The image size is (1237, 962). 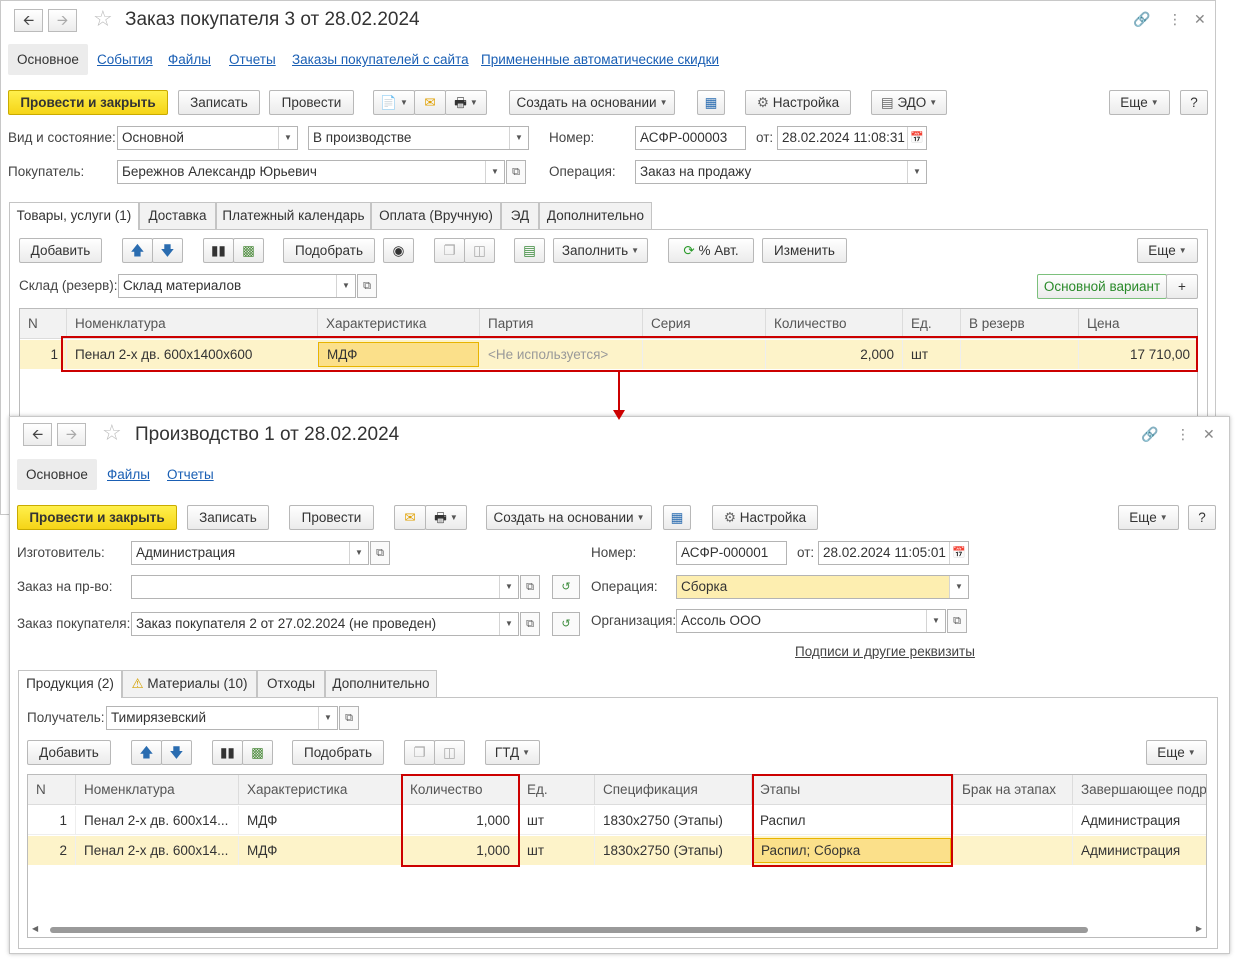 What do you see at coordinates (157, 790) in the screenshot?
I see `col-header-nomenclature: Номенклатура` at bounding box center [157, 790].